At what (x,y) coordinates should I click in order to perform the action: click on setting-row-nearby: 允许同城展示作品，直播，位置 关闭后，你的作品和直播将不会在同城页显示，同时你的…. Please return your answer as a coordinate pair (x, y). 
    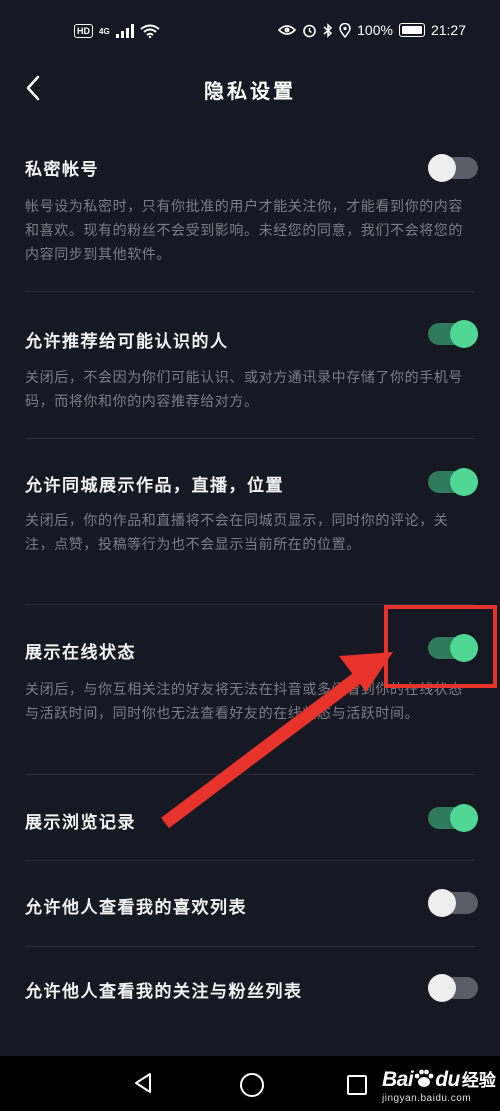
    Looking at the image, I should click on (250, 522).